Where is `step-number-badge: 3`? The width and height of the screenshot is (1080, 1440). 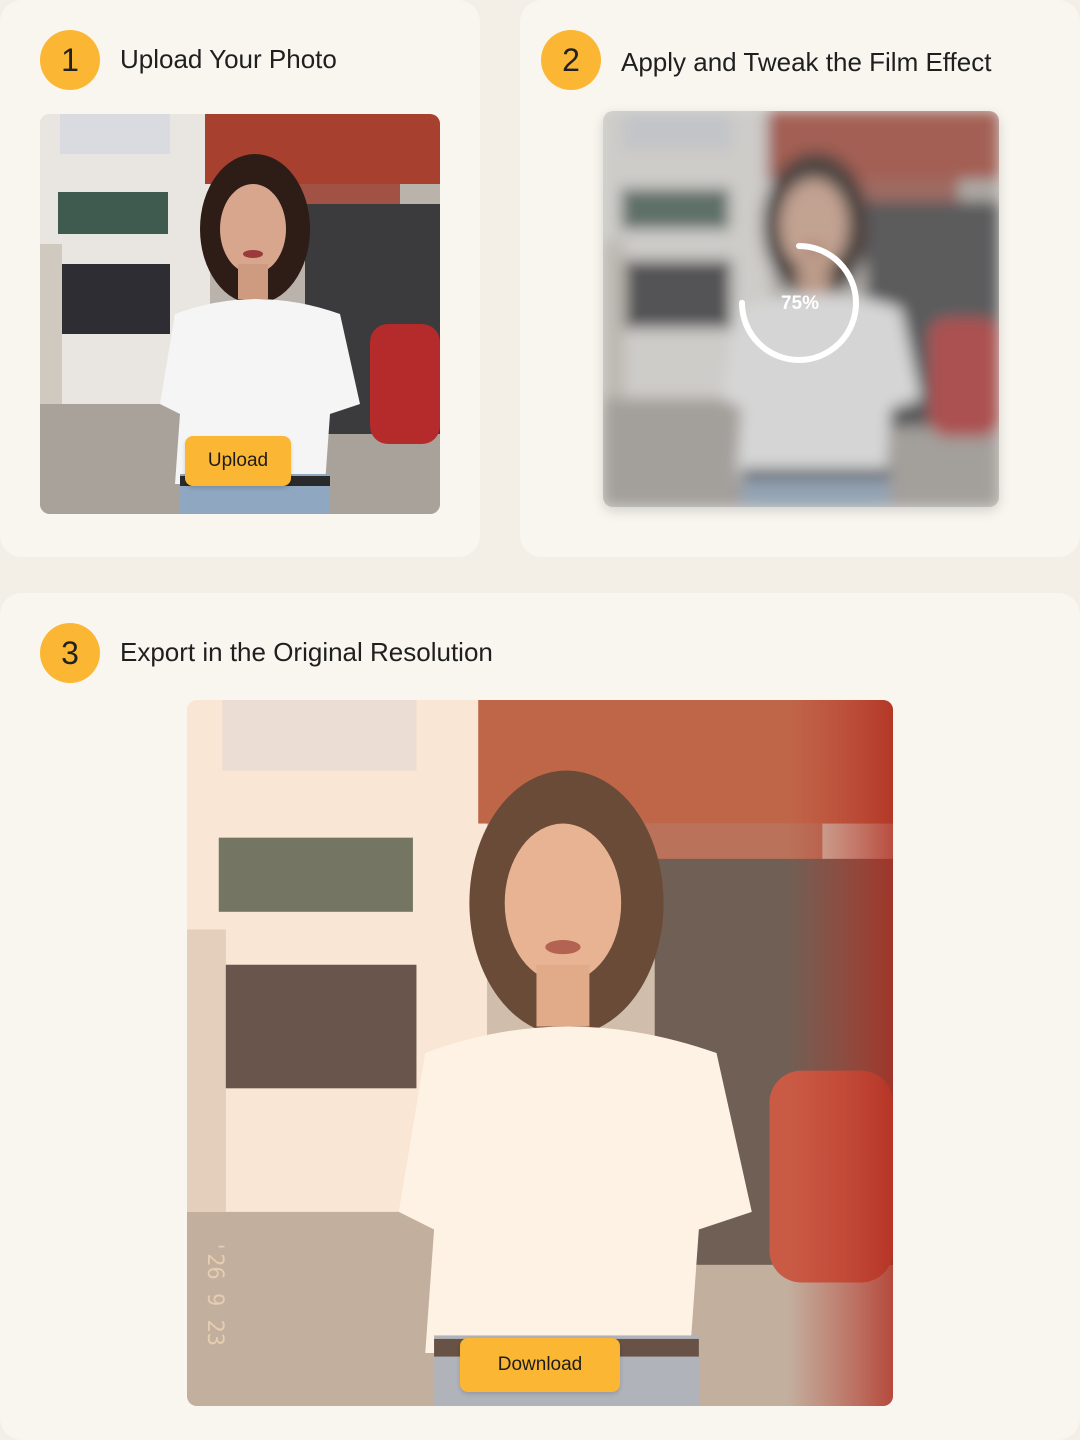
step-number-badge: 3 is located at coordinates (70, 653).